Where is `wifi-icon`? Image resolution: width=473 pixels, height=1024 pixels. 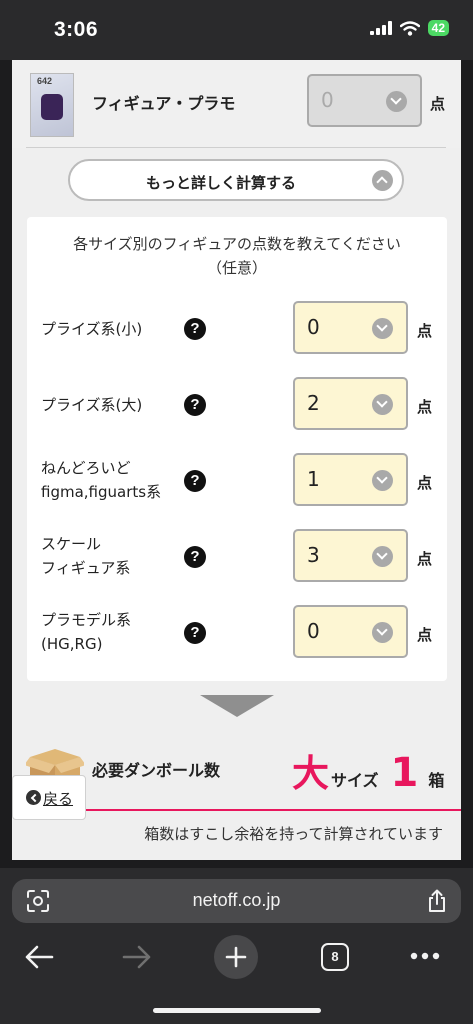 wifi-icon is located at coordinates (409, 28).